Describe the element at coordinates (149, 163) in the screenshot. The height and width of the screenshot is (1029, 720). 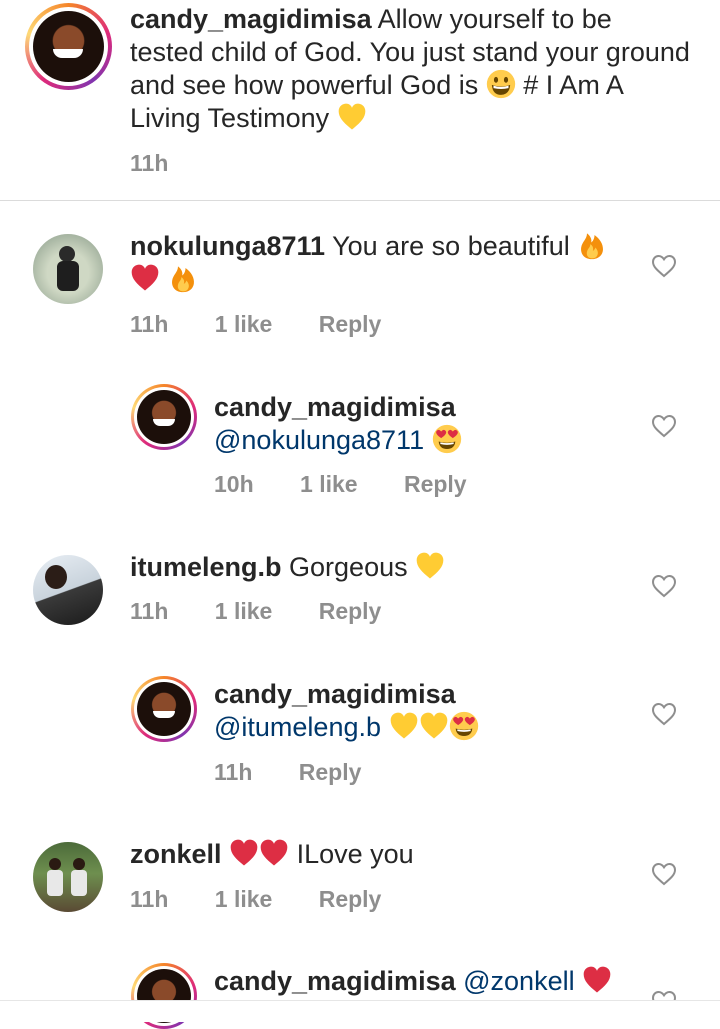
I see `caption-time: 11h` at that location.